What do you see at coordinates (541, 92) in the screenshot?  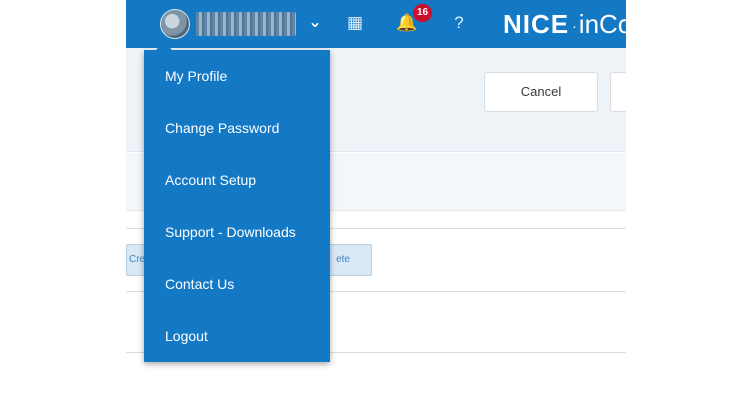 I see `cancel-button: Cancel` at bounding box center [541, 92].